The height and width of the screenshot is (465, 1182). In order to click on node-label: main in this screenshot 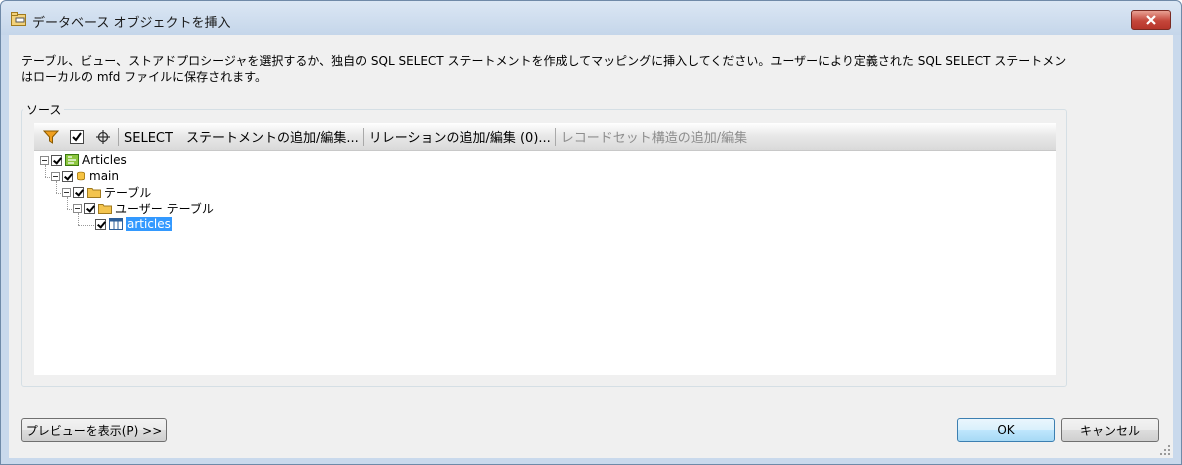, I will do `click(104, 176)`.